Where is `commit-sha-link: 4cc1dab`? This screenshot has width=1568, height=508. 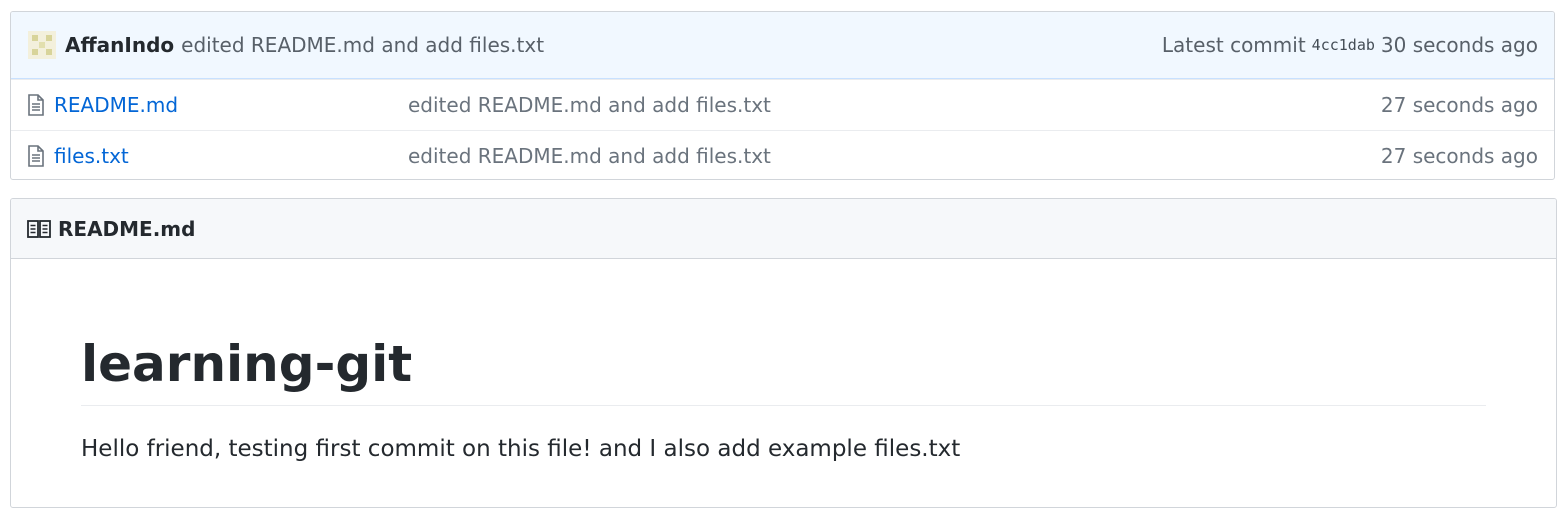 commit-sha-link: 4cc1dab is located at coordinates (1343, 45).